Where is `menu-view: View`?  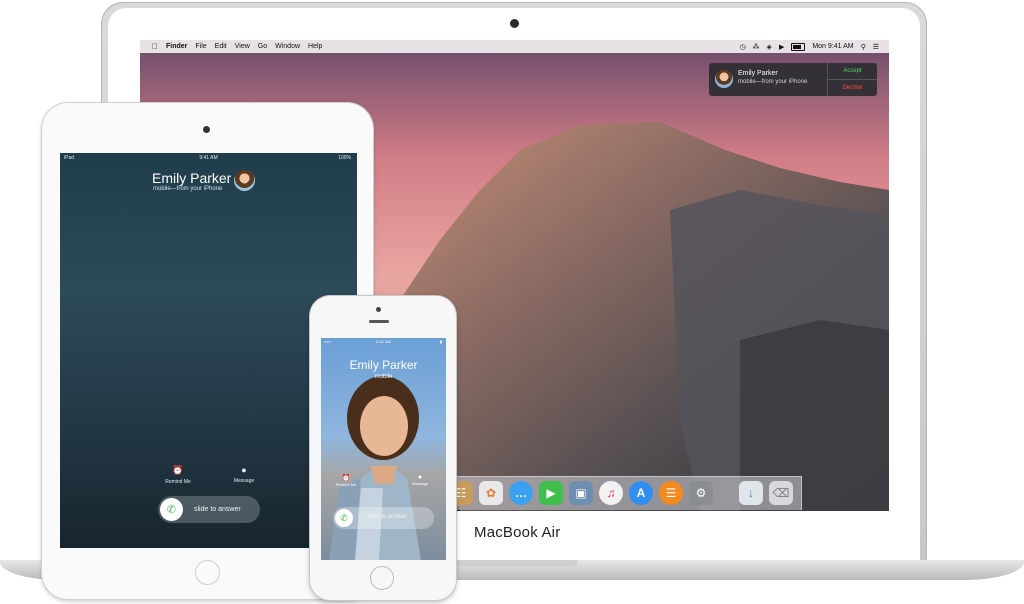
menu-view: View is located at coordinates (242, 46).